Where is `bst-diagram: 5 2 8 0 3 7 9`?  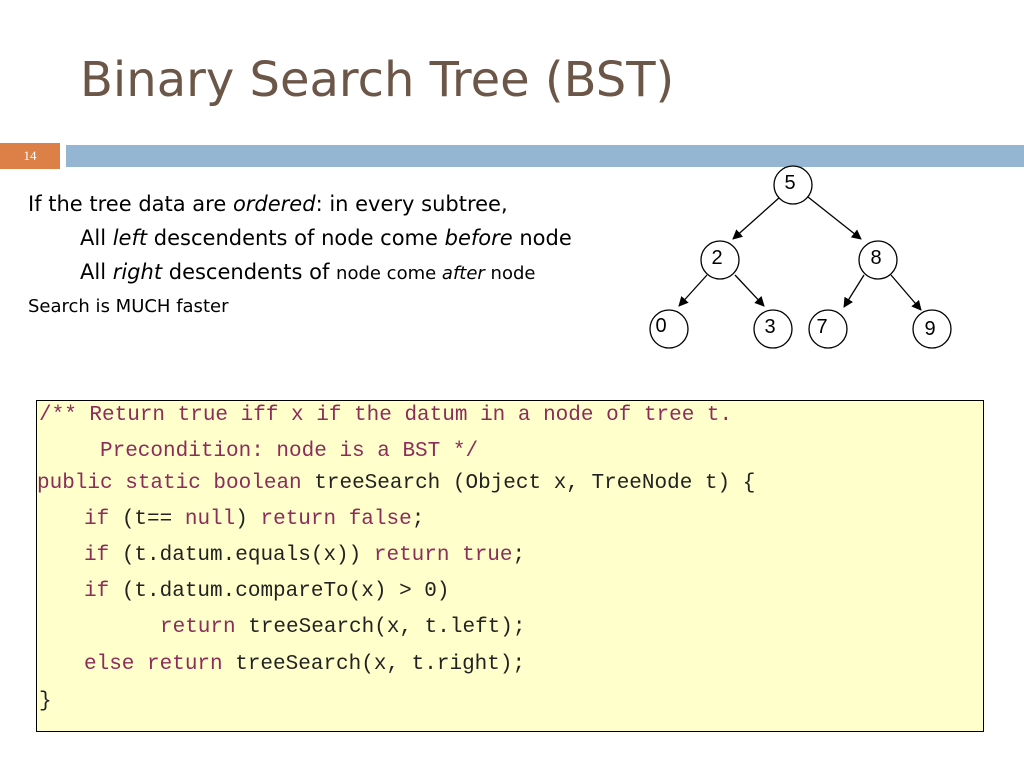
bst-diagram: 5 2 8 0 3 7 9 is located at coordinates (800, 257).